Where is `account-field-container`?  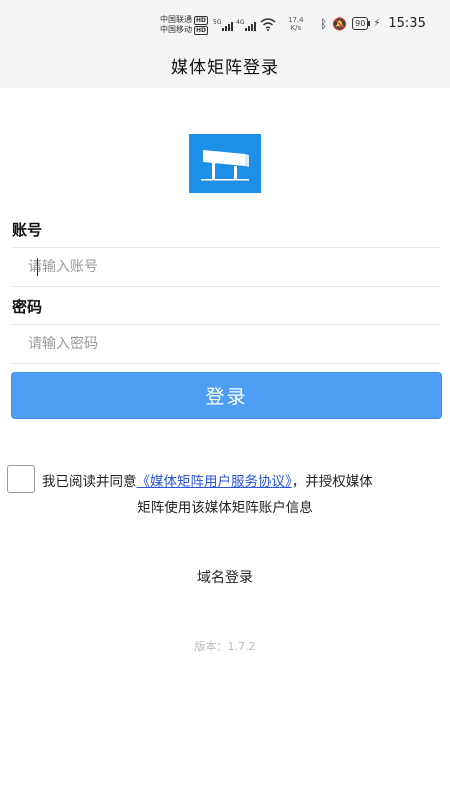 account-field-container is located at coordinates (226, 267).